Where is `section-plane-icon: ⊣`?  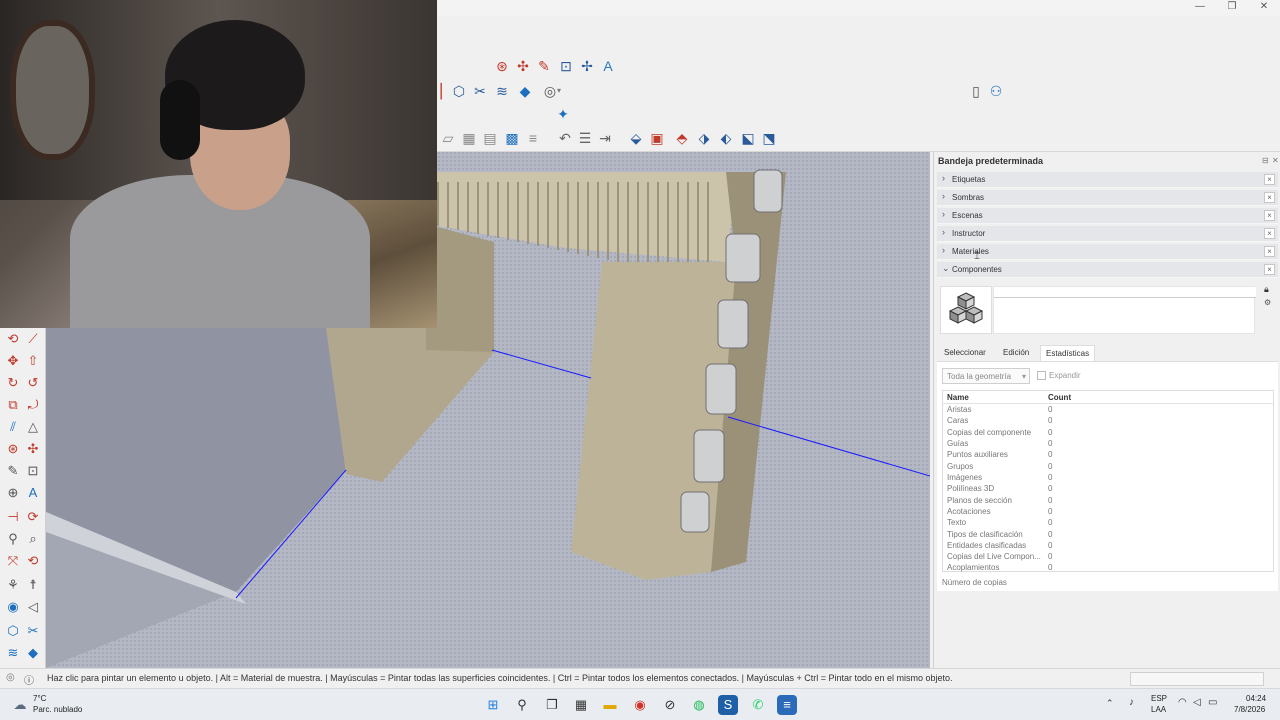
section-plane-icon: ⊣ is located at coordinates (13, 517).